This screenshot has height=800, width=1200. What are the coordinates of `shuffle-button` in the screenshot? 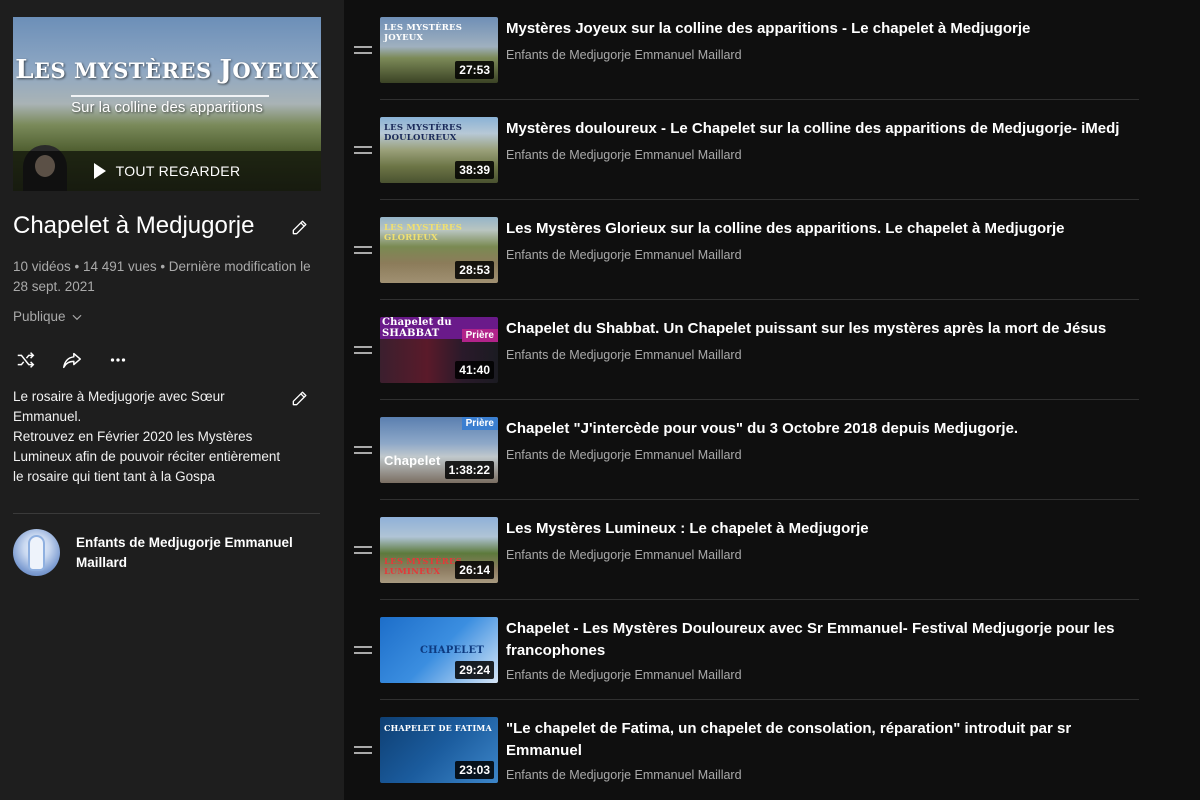 It's located at (26, 360).